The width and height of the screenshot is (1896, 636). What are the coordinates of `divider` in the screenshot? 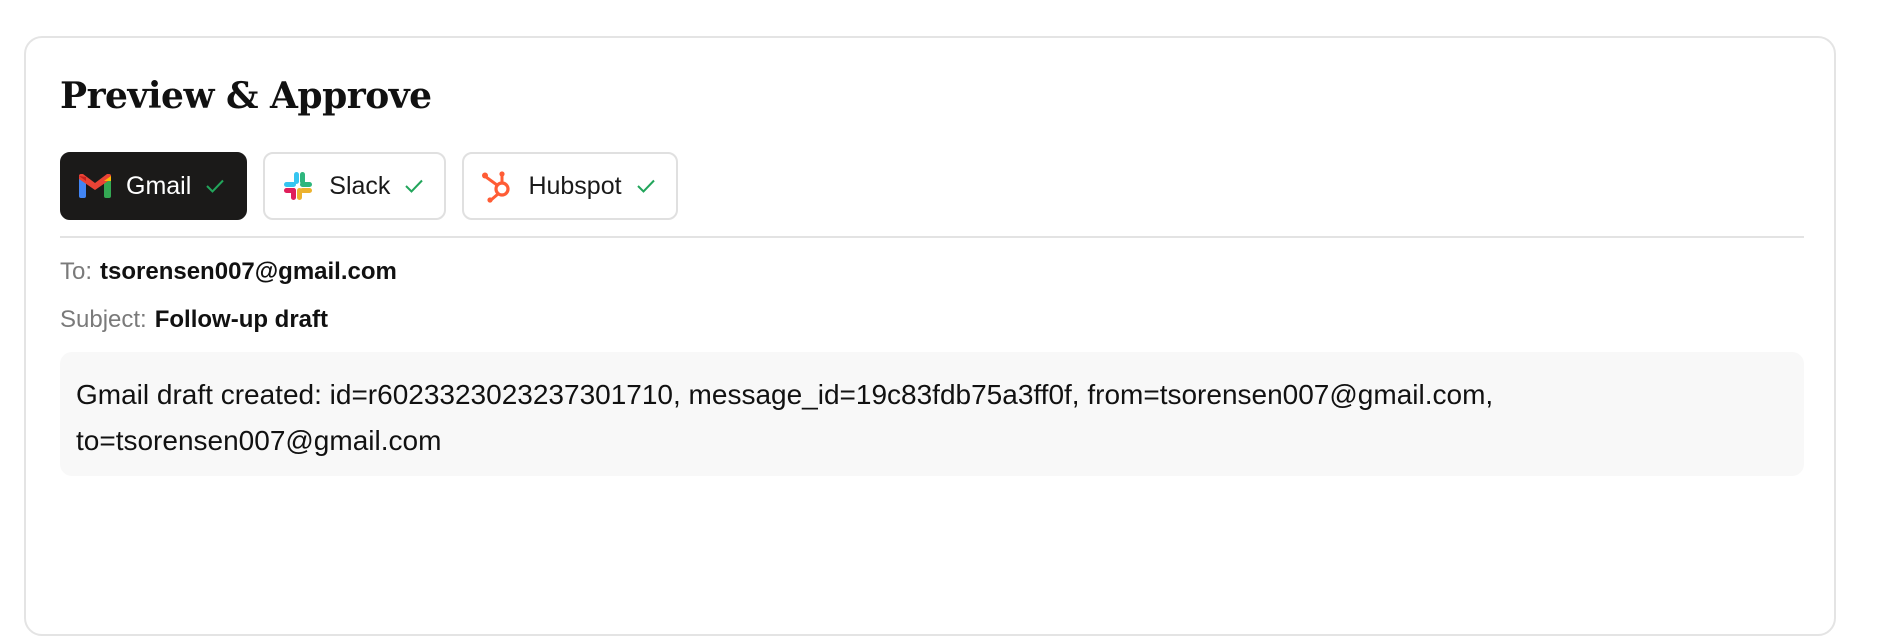 It's located at (932, 237).